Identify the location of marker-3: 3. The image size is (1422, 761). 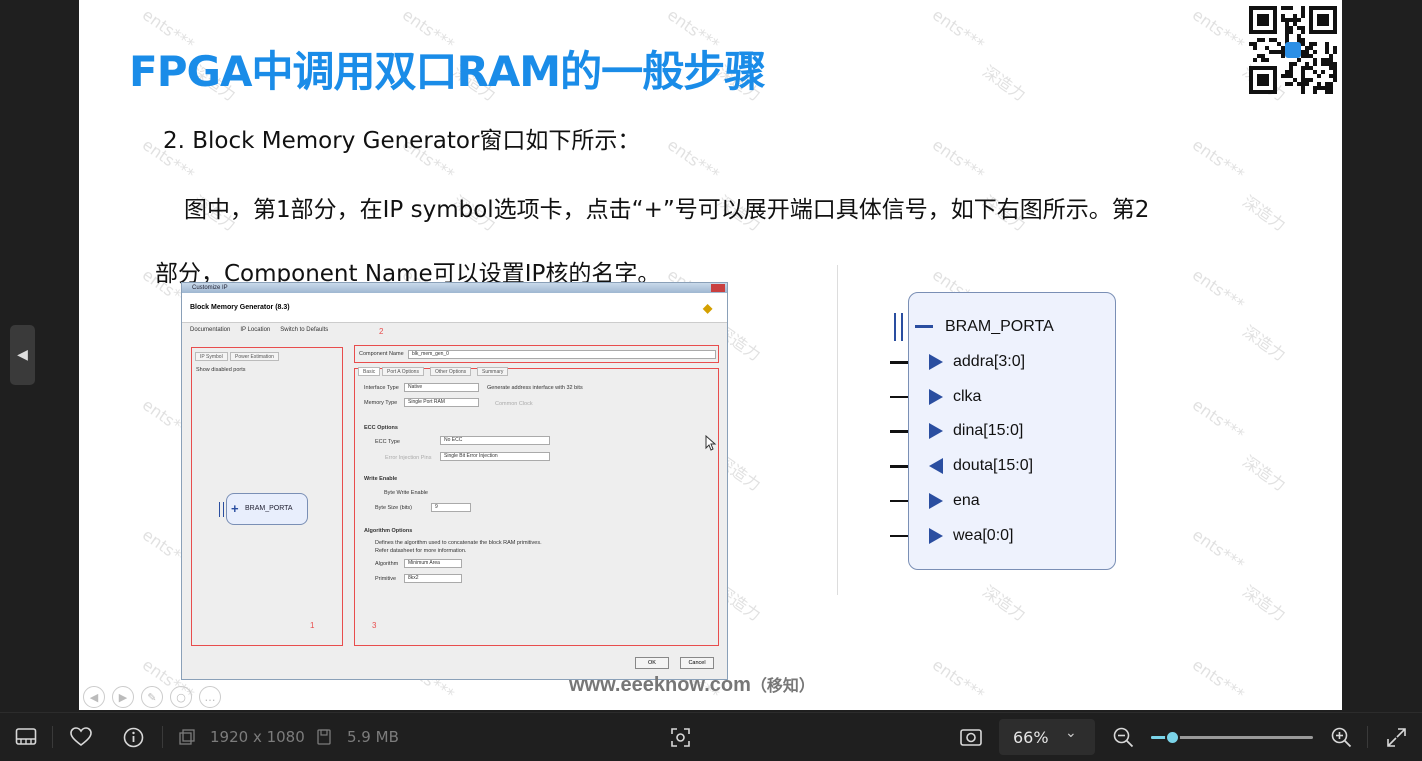
(374, 625).